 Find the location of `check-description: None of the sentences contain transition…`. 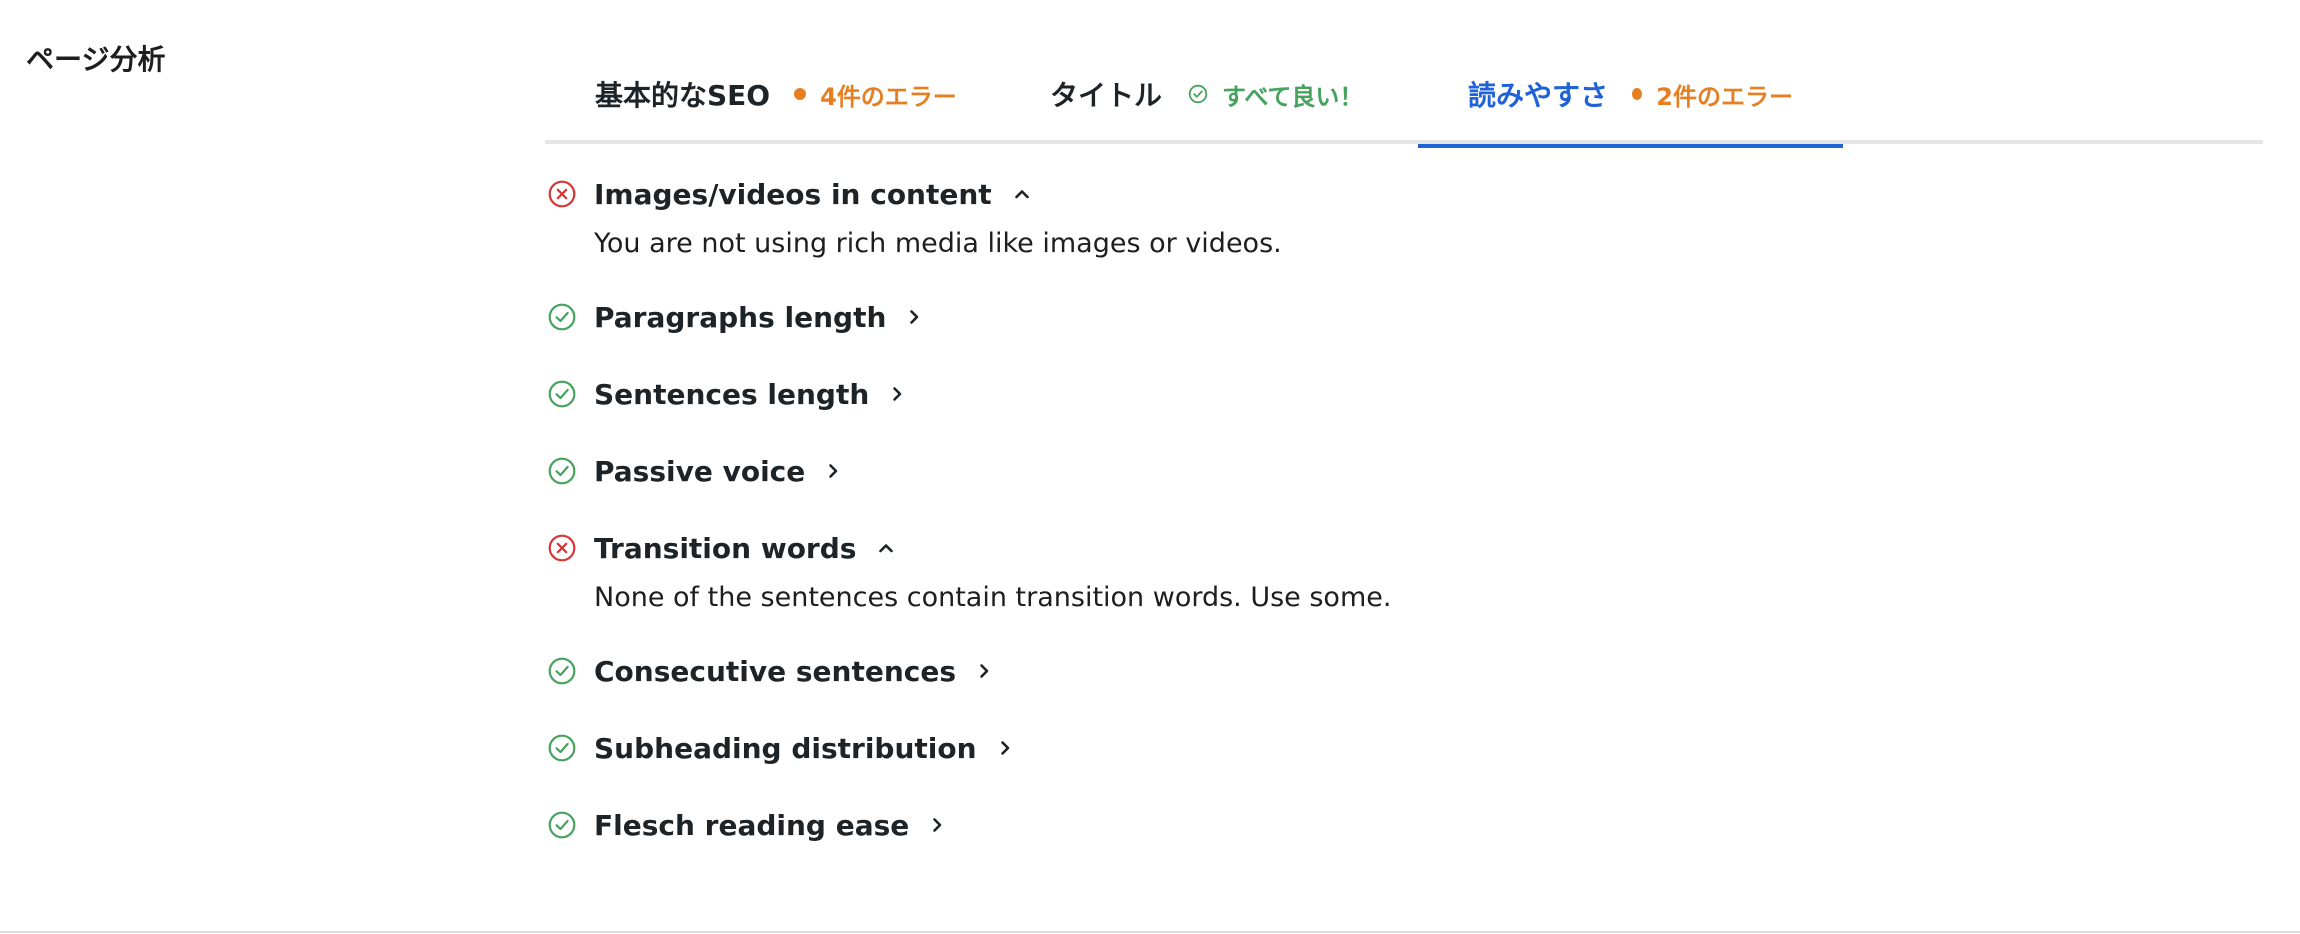

check-description: None of the sentences contain transition… is located at coordinates (993, 597).